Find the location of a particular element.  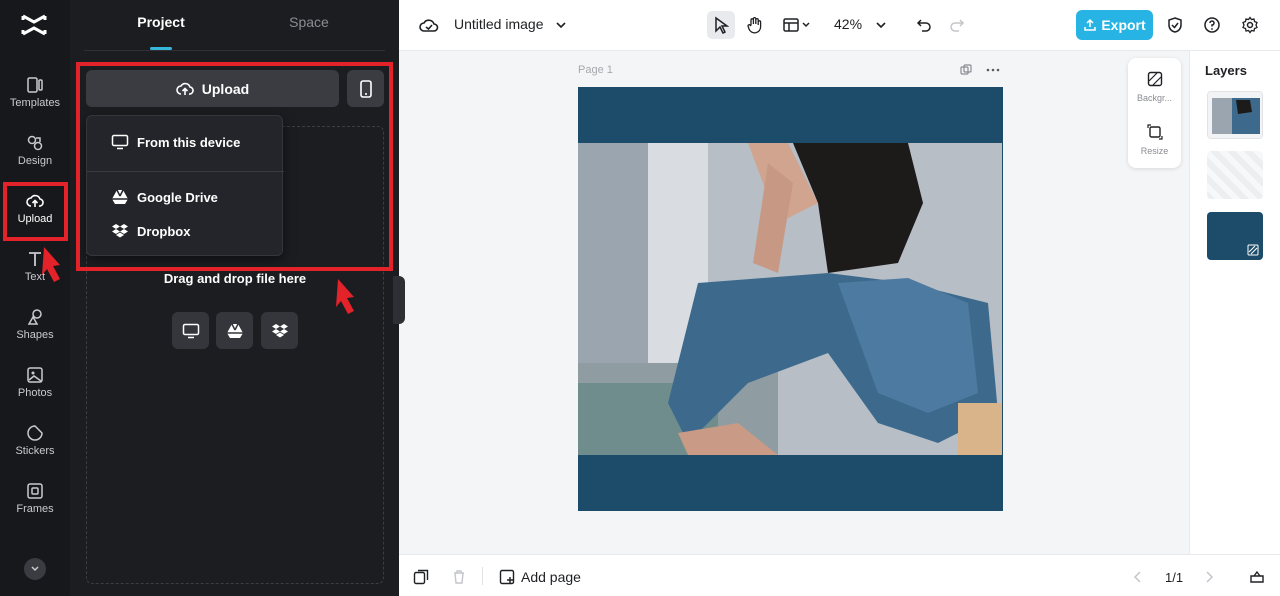

layer-transparent is located at coordinates (1235, 175).